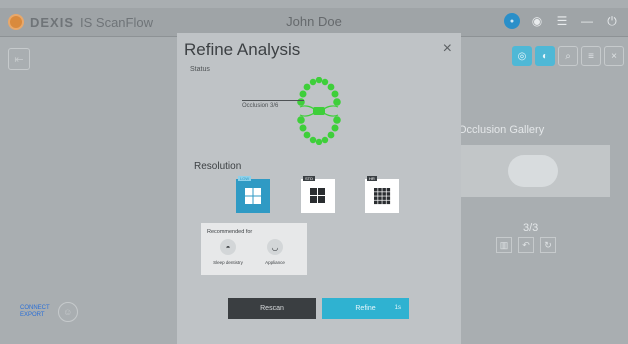 The height and width of the screenshot is (344, 628). I want to click on menu-icon: ☰, so click(562, 21).